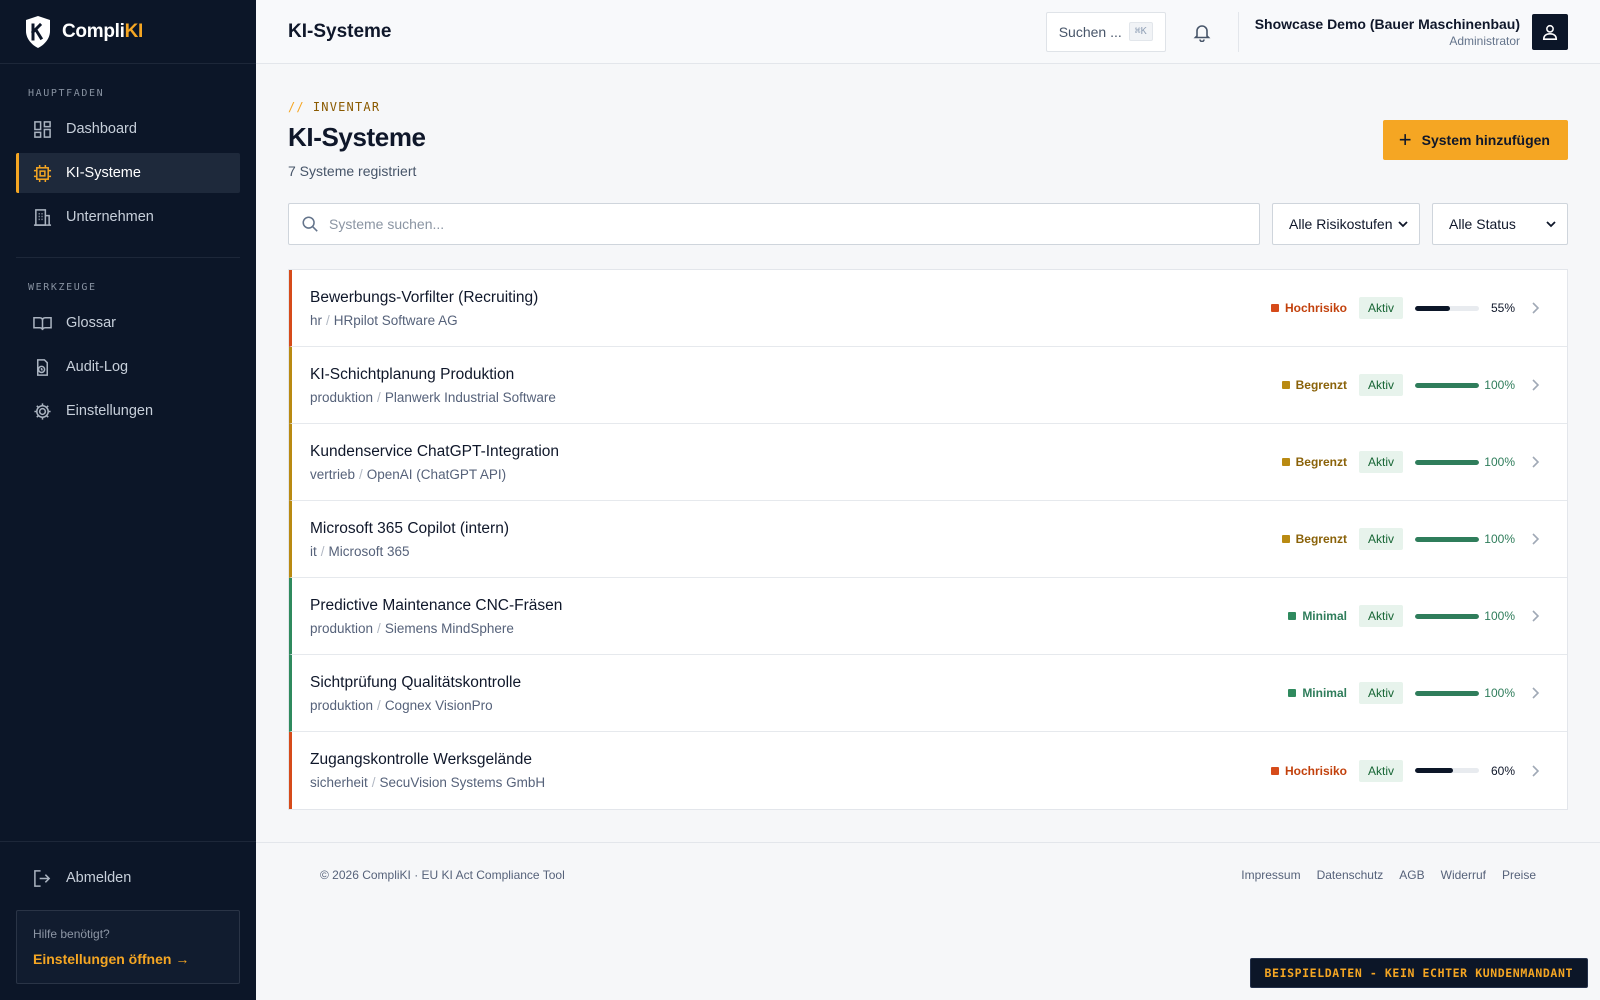  Describe the element at coordinates (412, 374) in the screenshot. I see `system-name: KI-Schichtplanung Produktion` at that location.